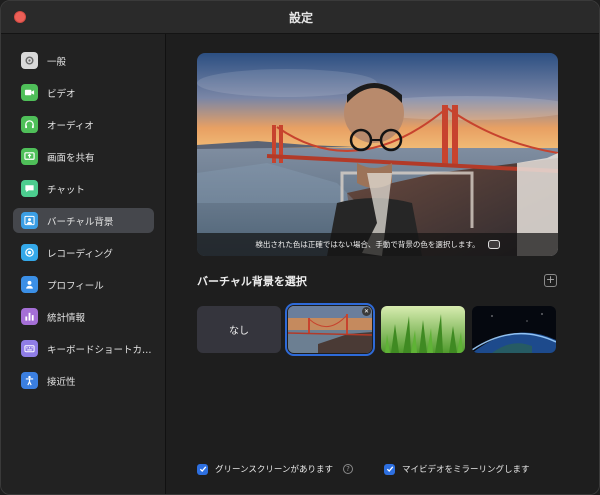 The image size is (600, 495). Describe the element at coordinates (29, 380) in the screenshot. I see `accessibility-icon` at that location.